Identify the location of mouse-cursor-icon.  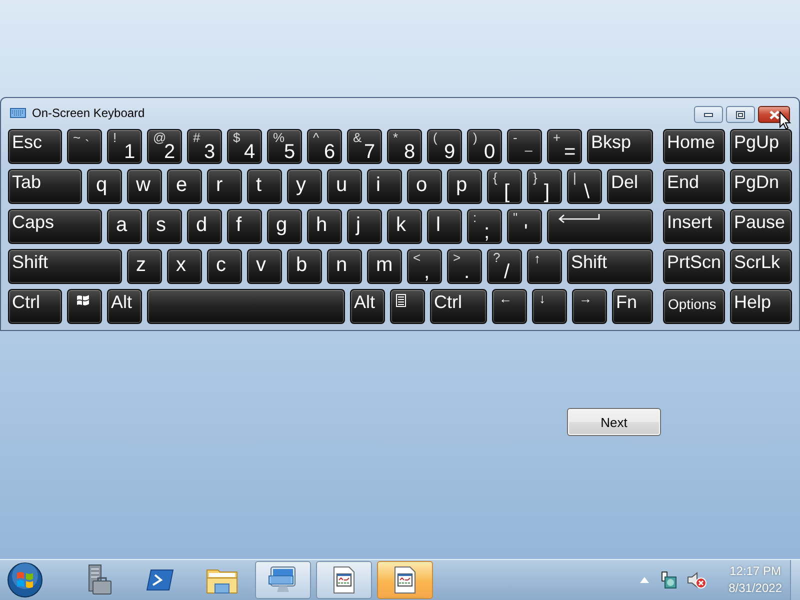
(785, 120).